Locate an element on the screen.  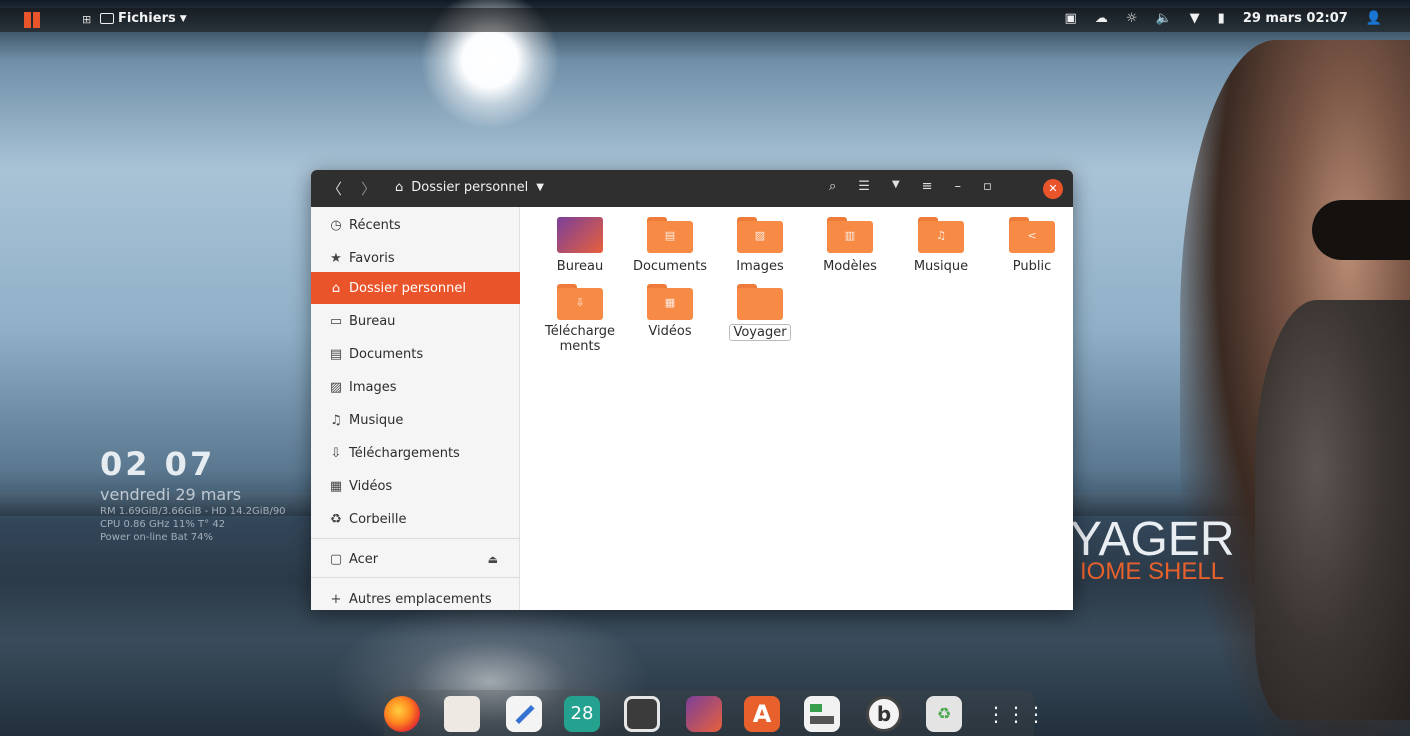
app-menu: Fichiers ▼ is located at coordinates (143, 18).